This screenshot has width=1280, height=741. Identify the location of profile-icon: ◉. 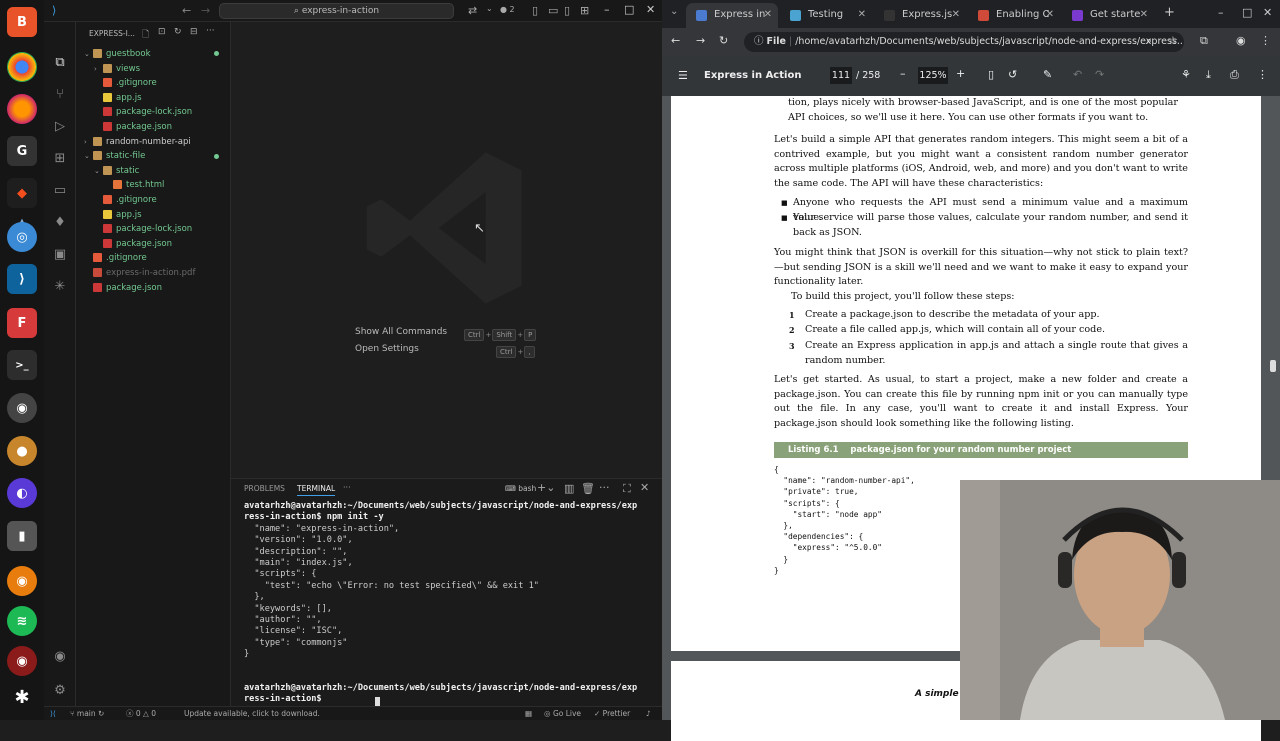
(1241, 40).